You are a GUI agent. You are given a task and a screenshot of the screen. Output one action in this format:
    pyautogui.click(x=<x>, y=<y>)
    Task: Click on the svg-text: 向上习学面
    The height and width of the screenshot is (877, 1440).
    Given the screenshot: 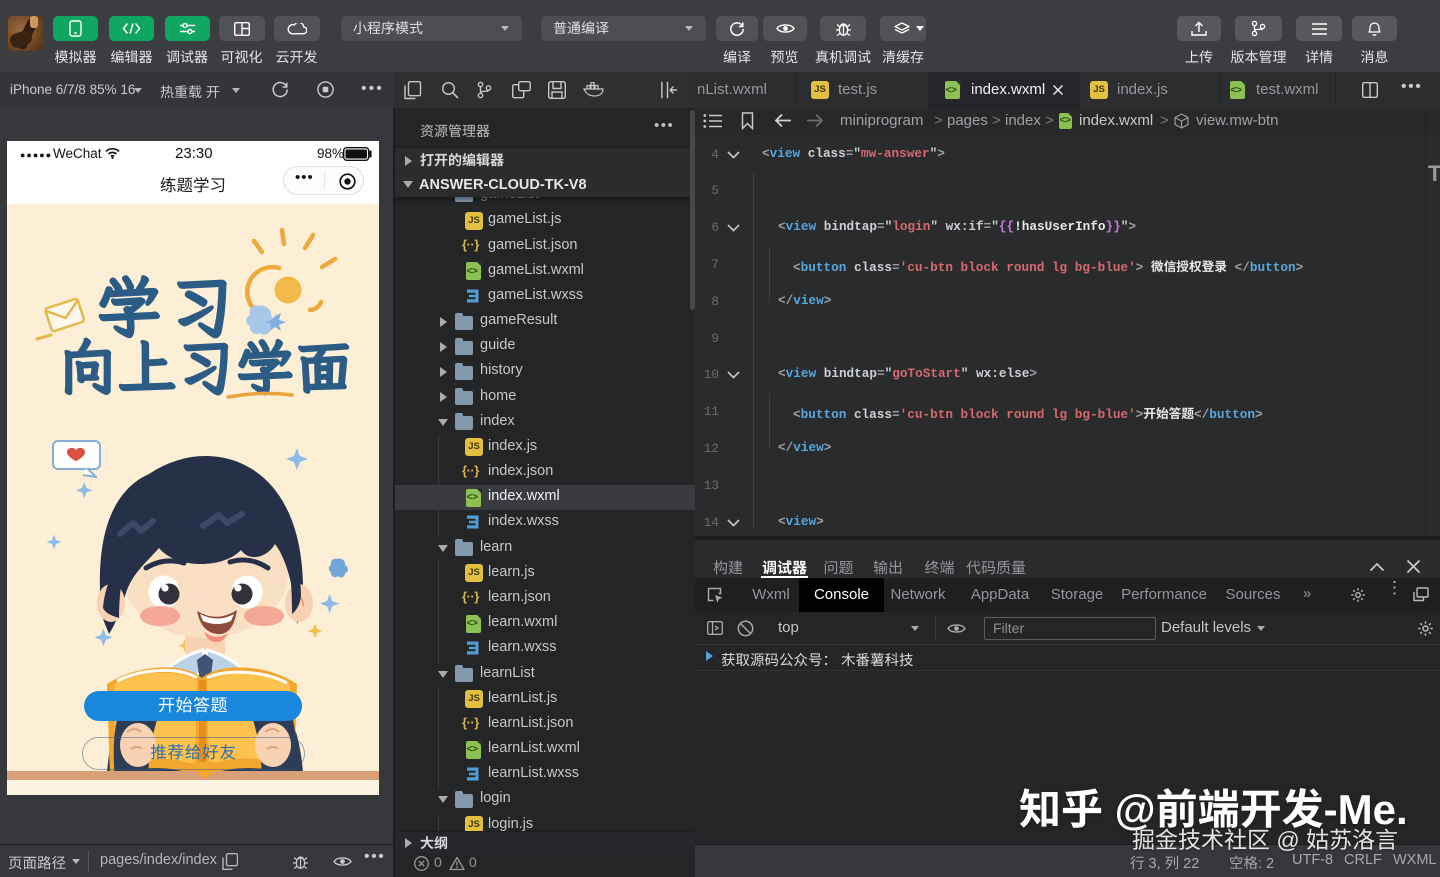 What is the action you would take?
    pyautogui.click(x=205, y=366)
    